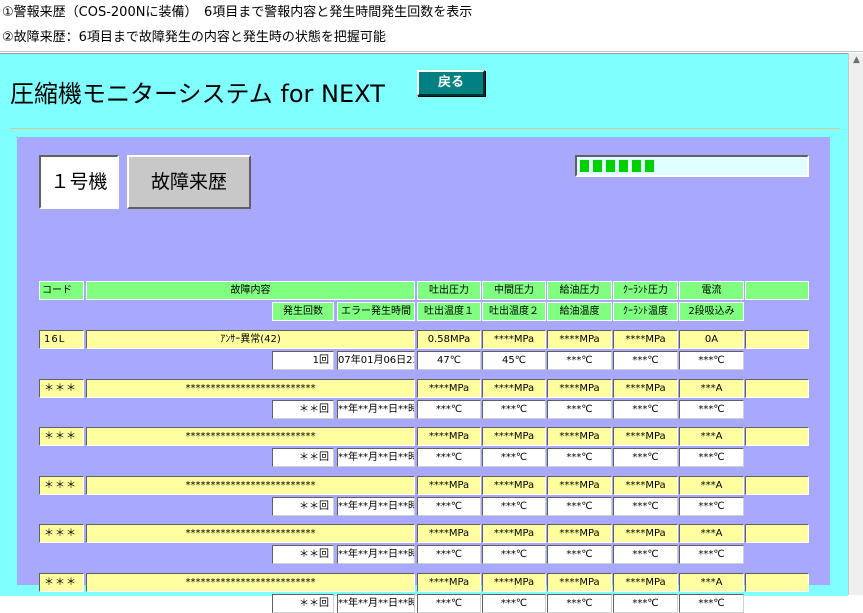 Image resolution: width=863 pixels, height=613 pixels. I want to click on note-fault-history: ②故障来歴：6項目まで故障発生の内容と発生時の状態を把握可能, so click(194, 37).